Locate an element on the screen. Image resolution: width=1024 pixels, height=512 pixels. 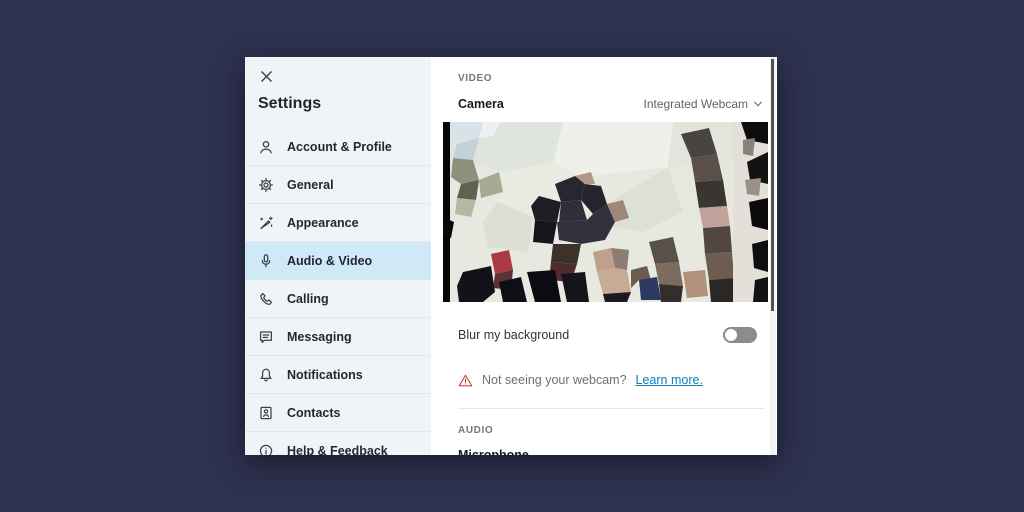
dialog-title: Settings is located at coordinates (290, 103).